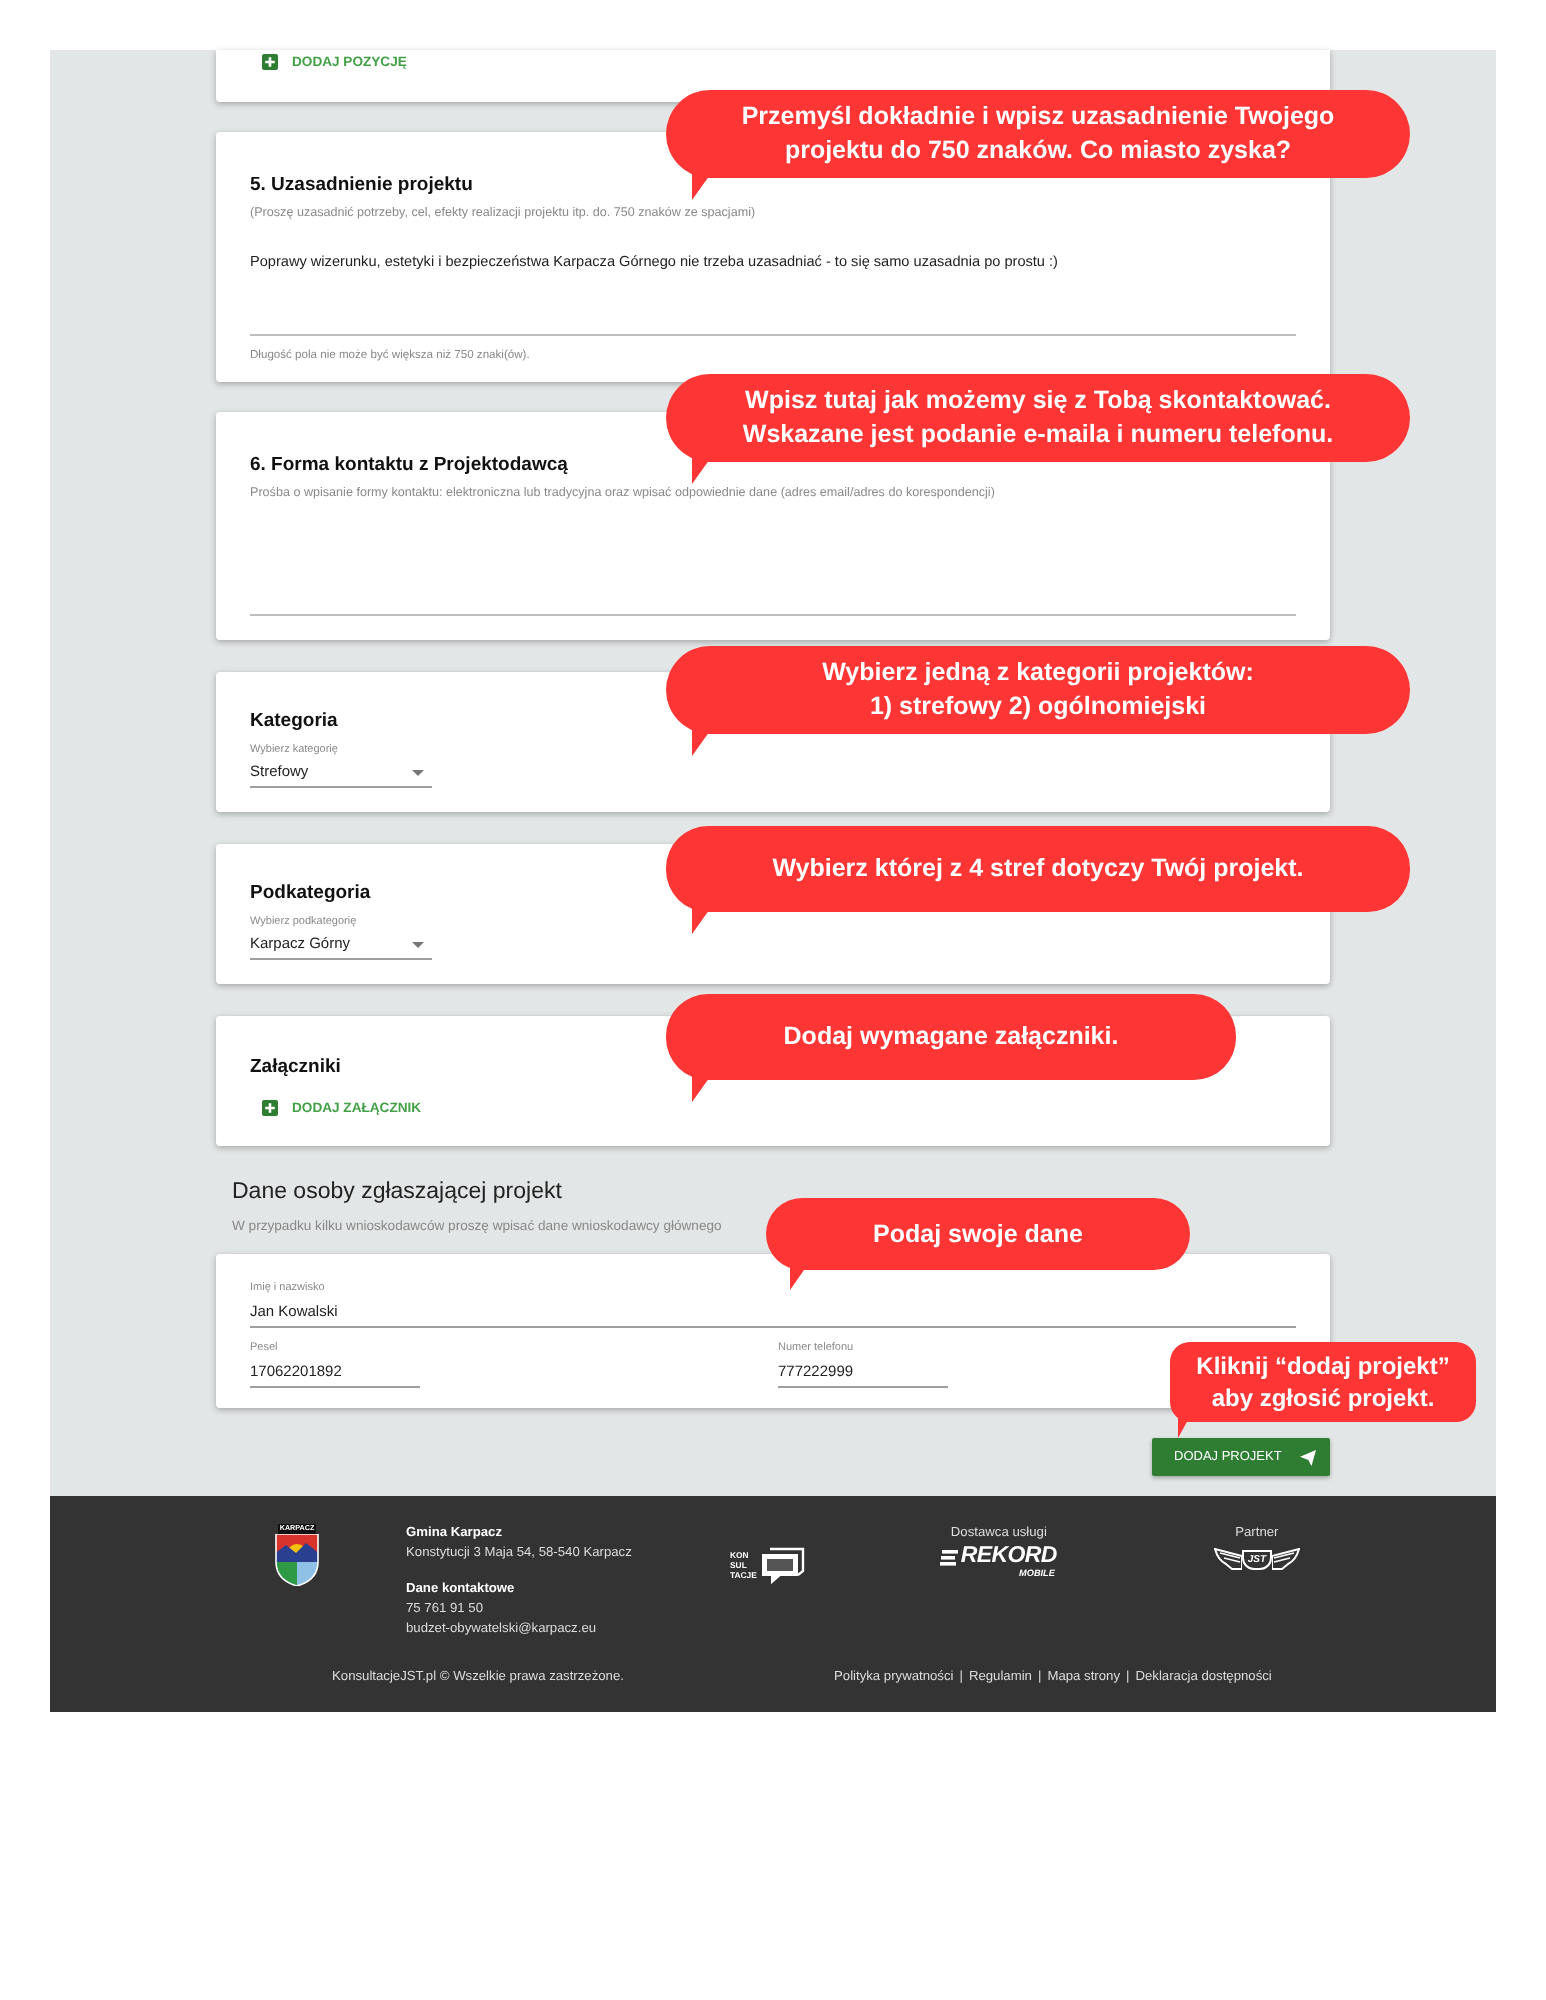  Describe the element at coordinates (295, 1068) in the screenshot. I see `section-title: Załączniki` at that location.